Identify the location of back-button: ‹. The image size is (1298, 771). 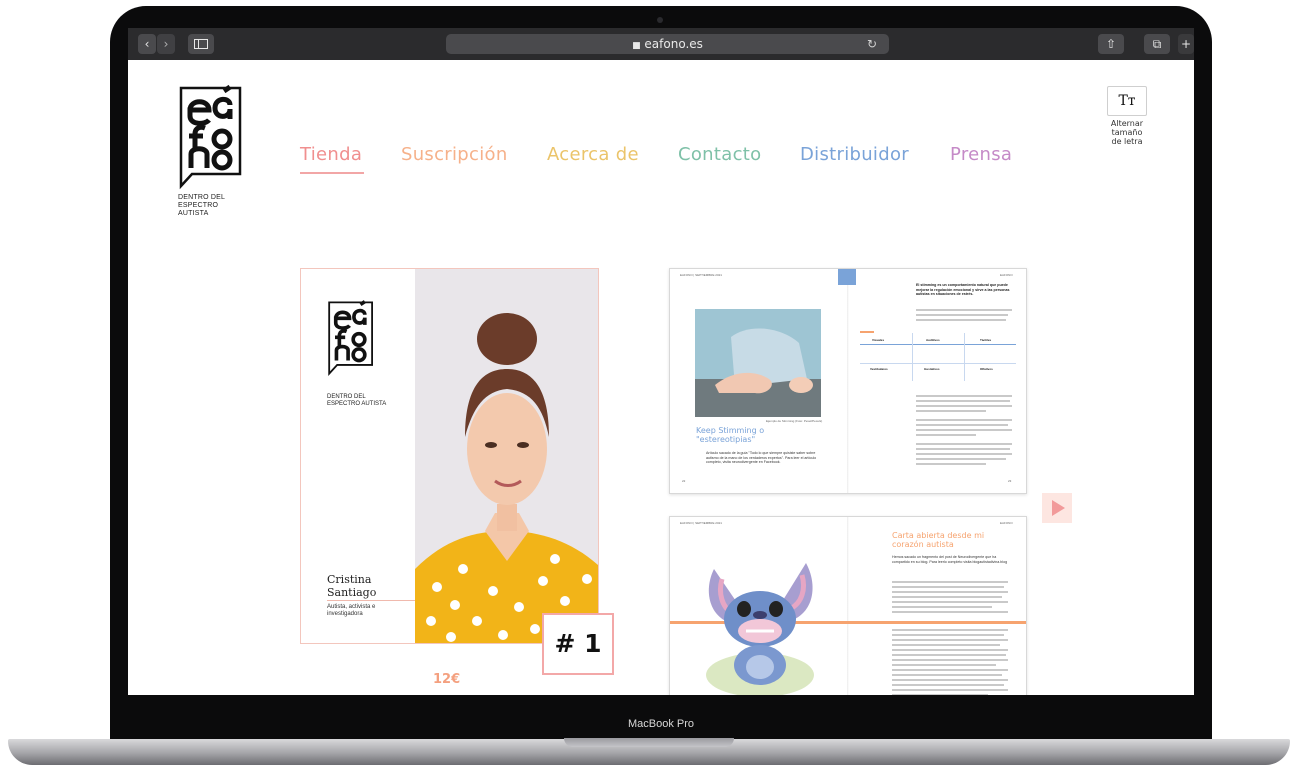
(147, 44).